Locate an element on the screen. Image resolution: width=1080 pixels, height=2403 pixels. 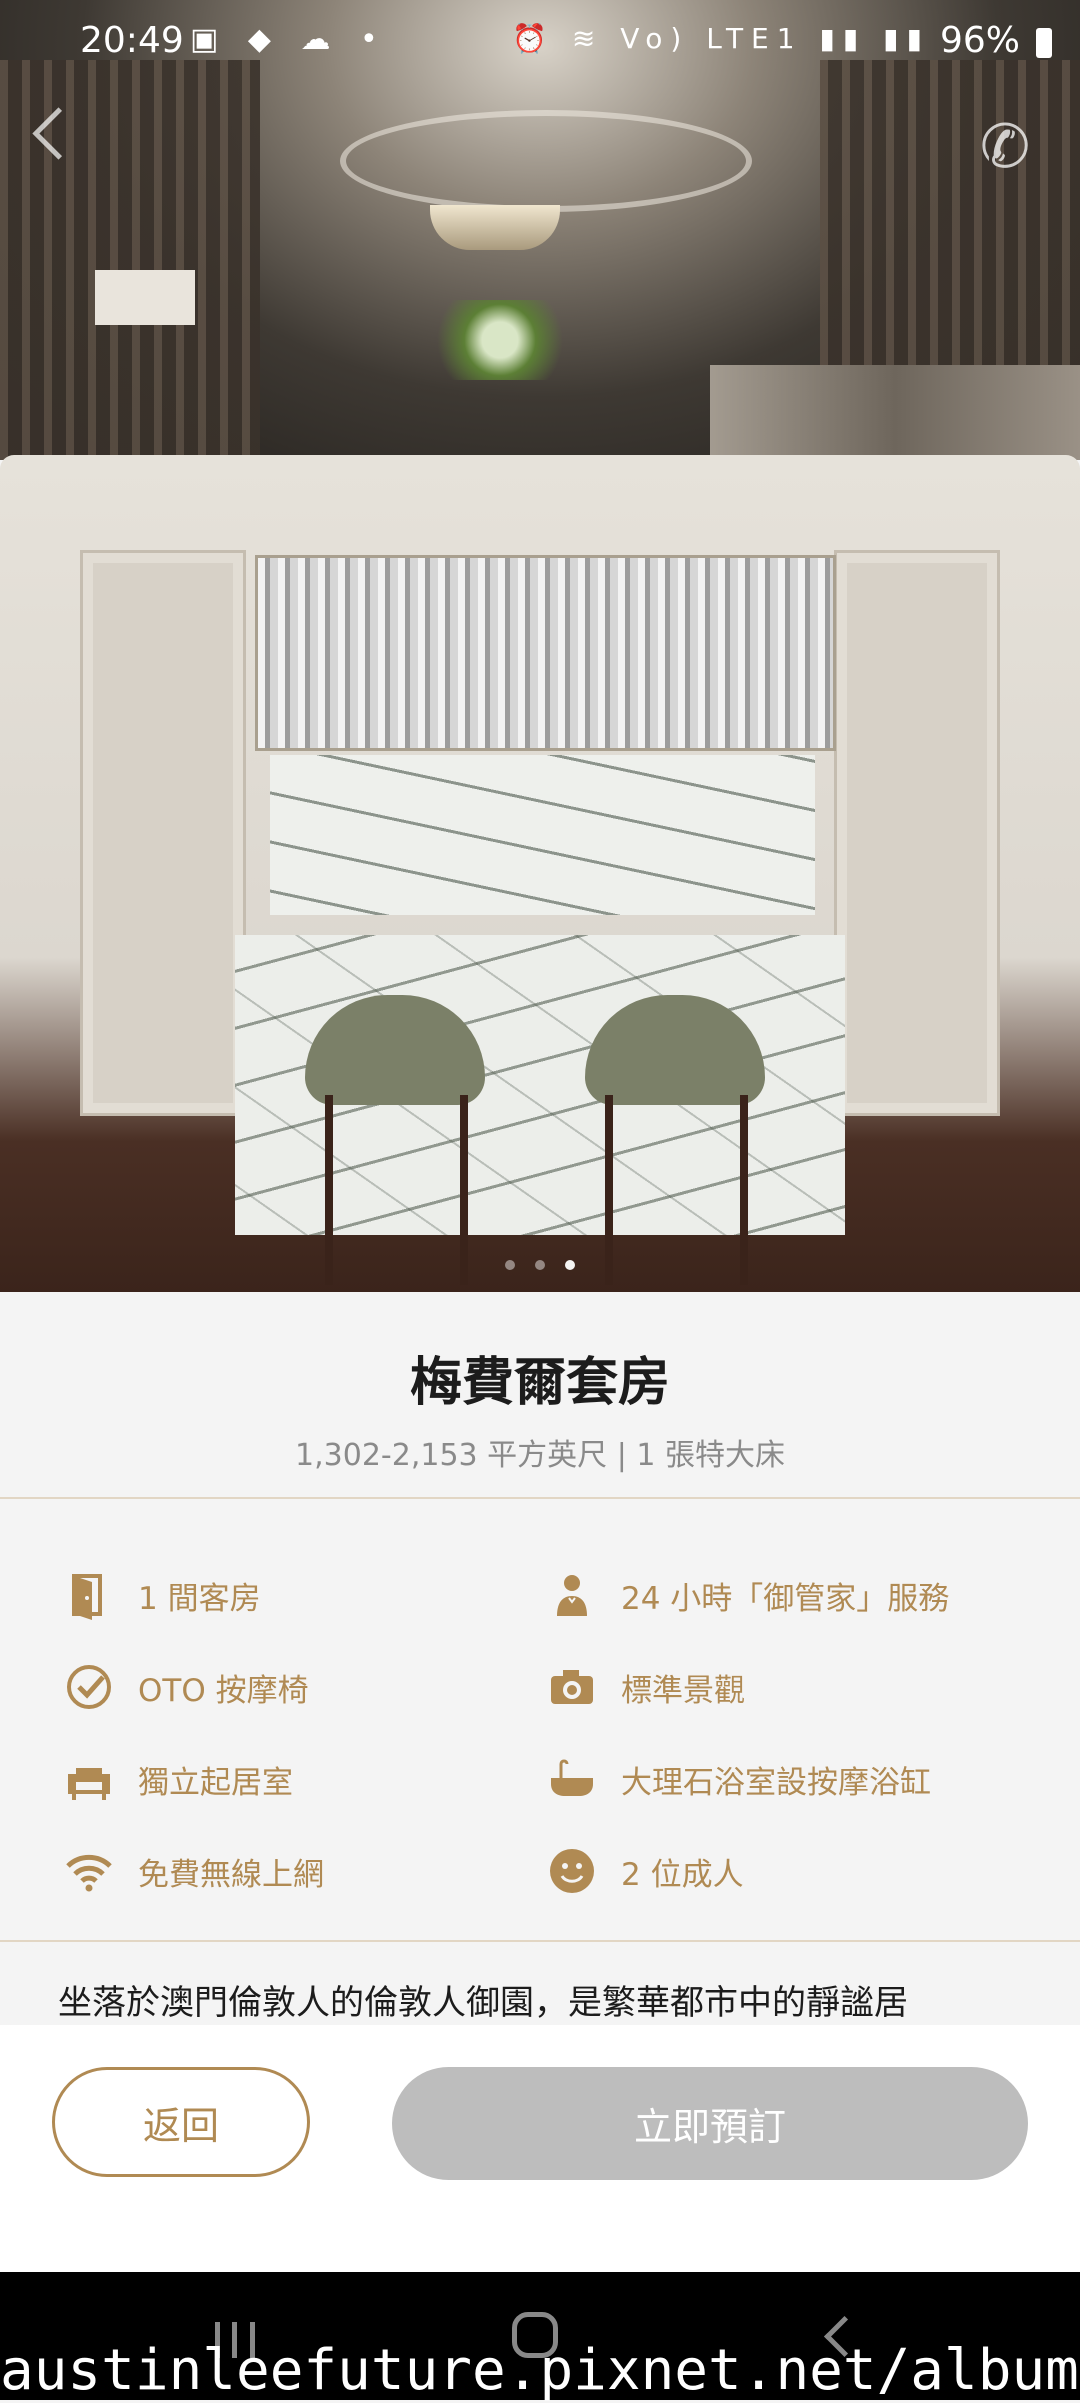
feature-guests: 2 位成人 is located at coordinates (644, 1871).